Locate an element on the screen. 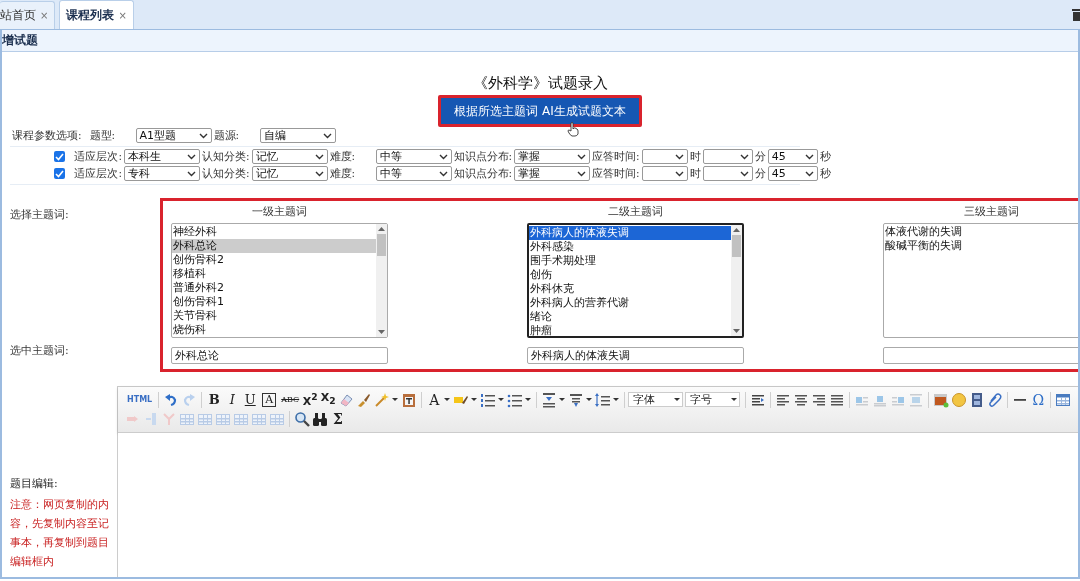  list-option: 外科感染 is located at coordinates (630, 247).